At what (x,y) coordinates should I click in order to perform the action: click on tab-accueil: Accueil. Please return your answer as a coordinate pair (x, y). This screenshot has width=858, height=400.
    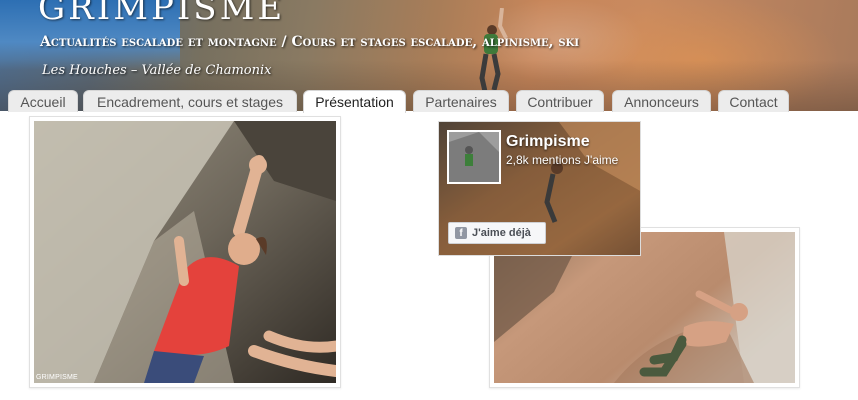
    Looking at the image, I should click on (43, 101).